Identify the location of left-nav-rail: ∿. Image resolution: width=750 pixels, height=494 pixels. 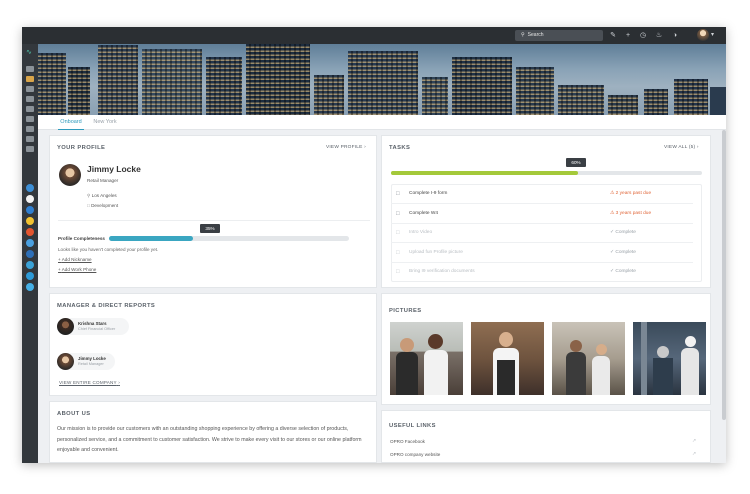
(30, 253).